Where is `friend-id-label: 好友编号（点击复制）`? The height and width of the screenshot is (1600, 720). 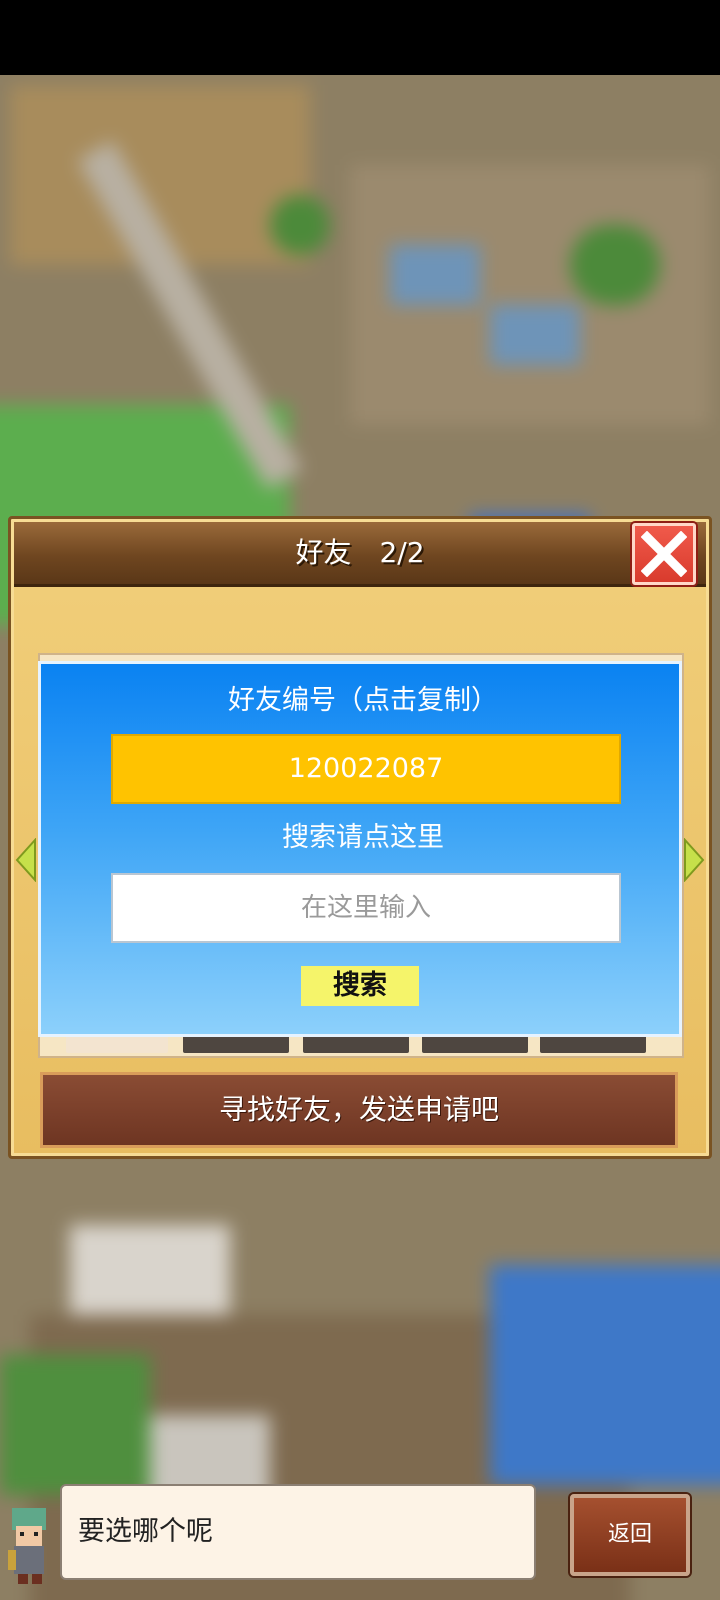
friend-id-label: 好友编号（点击复制） is located at coordinates (363, 700).